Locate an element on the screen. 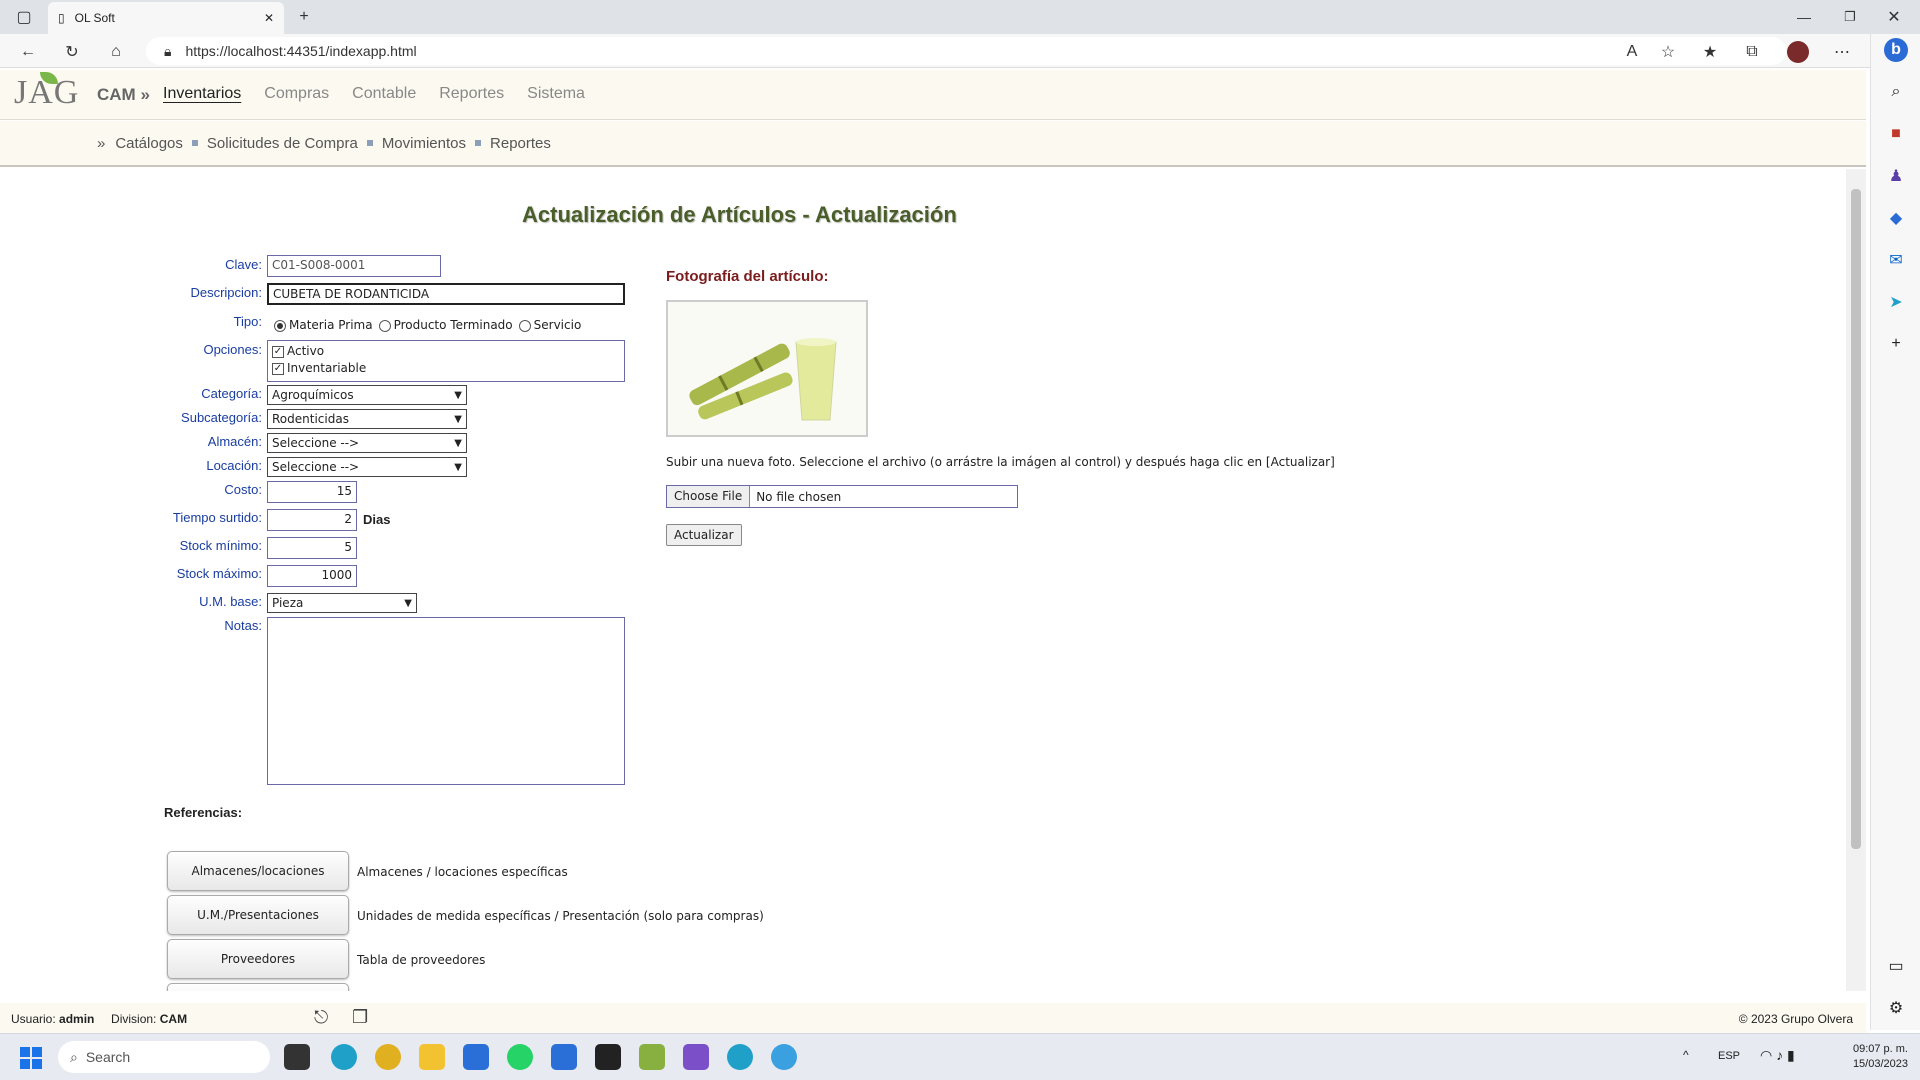 This screenshot has height=1080, width=1920. bing-icon: b is located at coordinates (1896, 50).